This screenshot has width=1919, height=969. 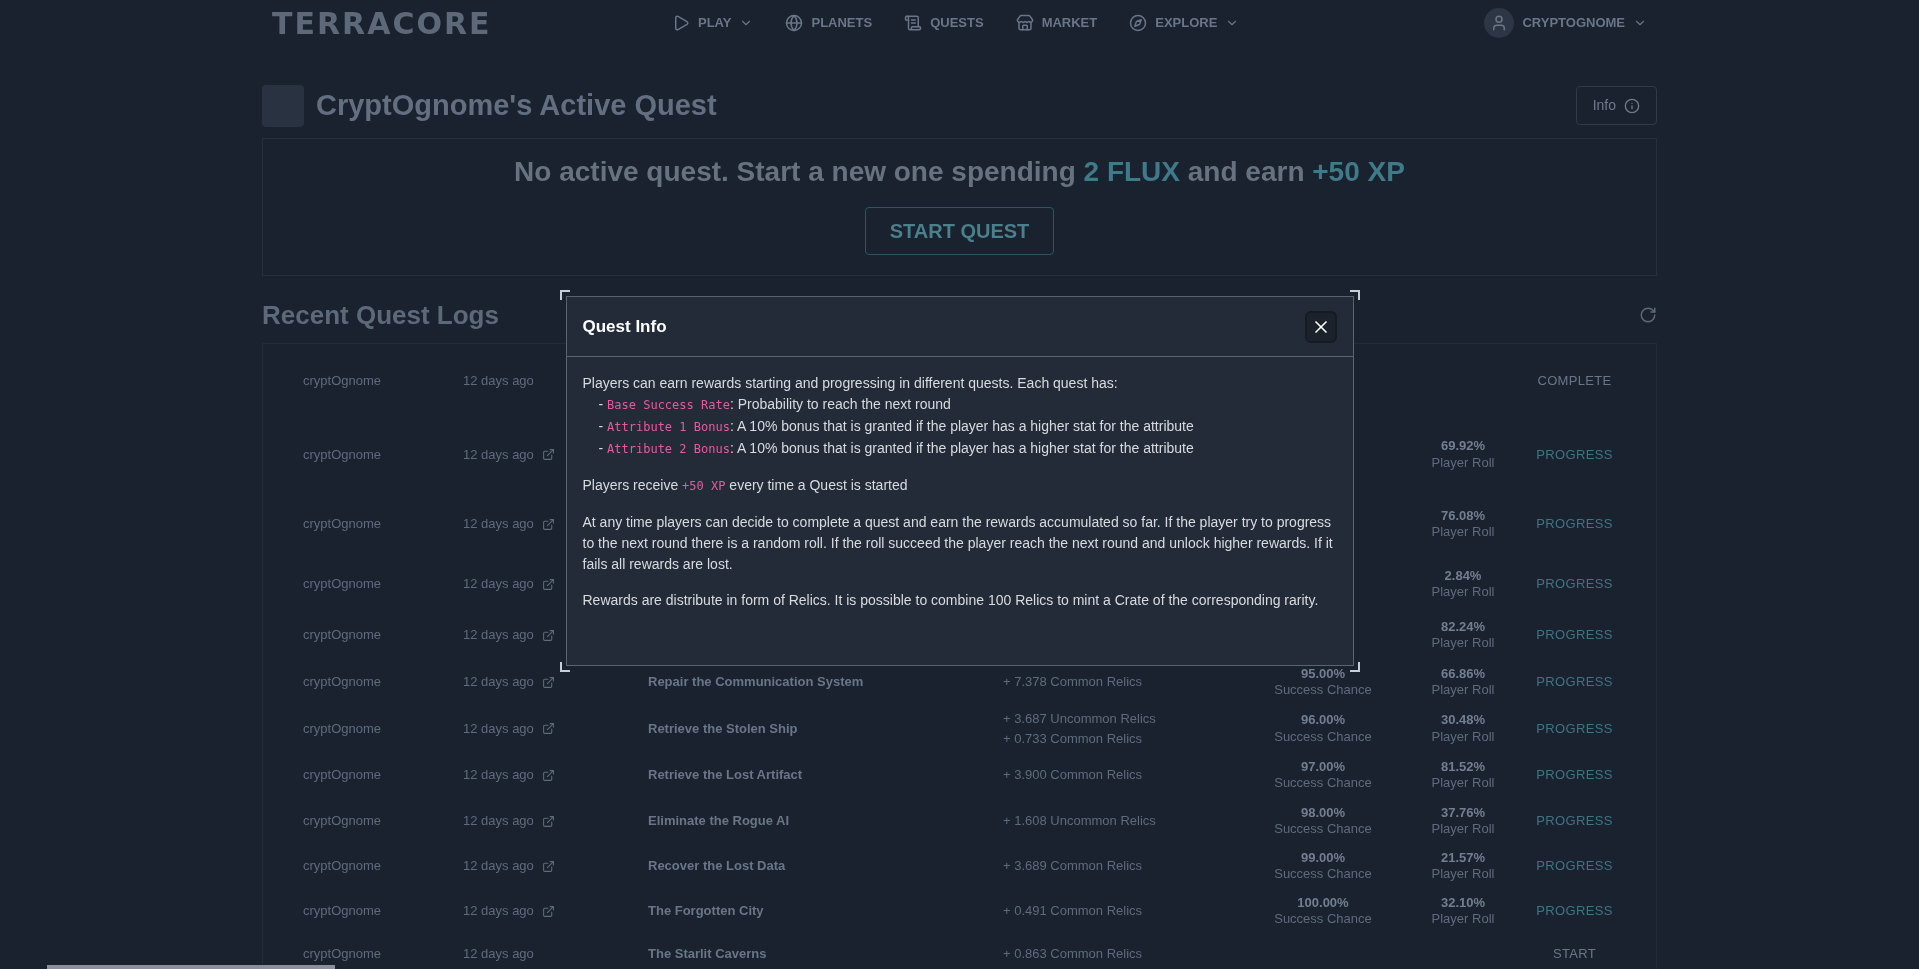 I want to click on quest-message: No active quest. Start a new one spending 2 FLUX and earn +50 XP, so click(x=959, y=171).